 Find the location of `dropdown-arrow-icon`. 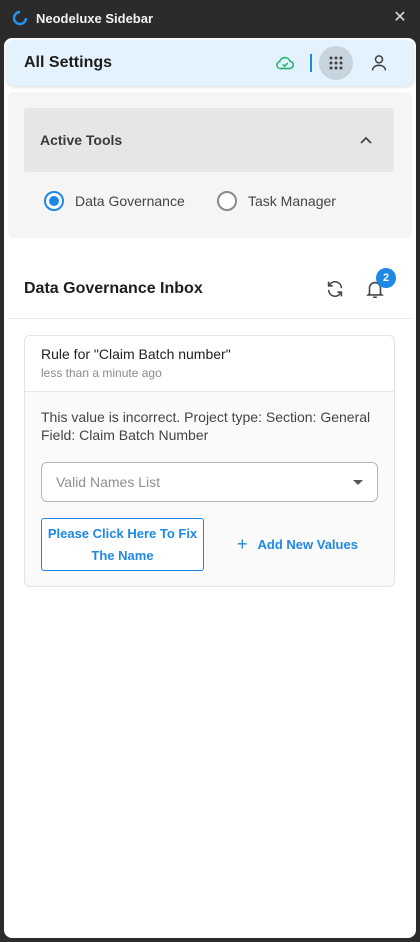

dropdown-arrow-icon is located at coordinates (358, 482).